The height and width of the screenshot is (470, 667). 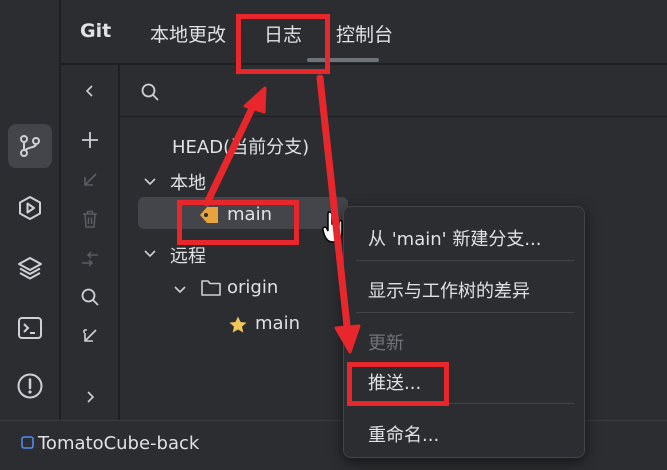 I want to click on merge-arrow-icon, so click(x=90, y=259).